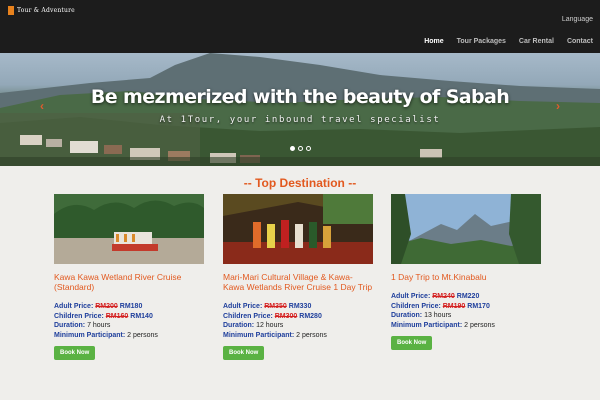 The height and width of the screenshot is (400, 600). What do you see at coordinates (536, 41) in the screenshot?
I see `nav-car-rental: Car Rental` at bounding box center [536, 41].